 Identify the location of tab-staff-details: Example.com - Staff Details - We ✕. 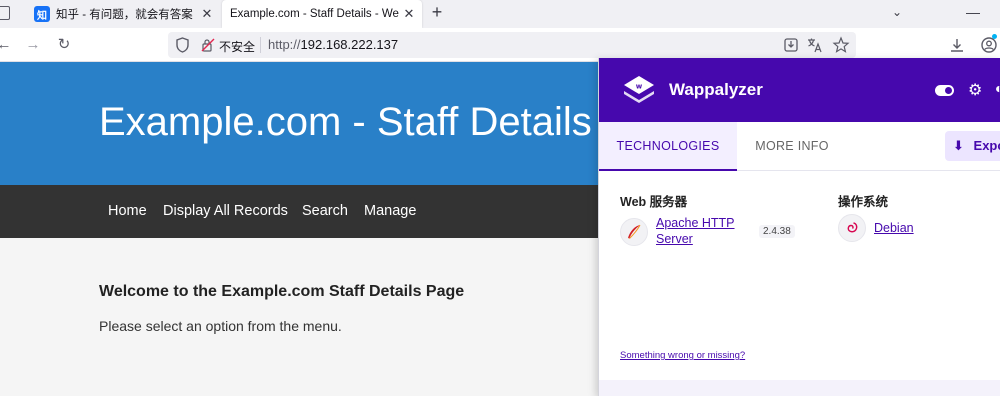
(322, 14).